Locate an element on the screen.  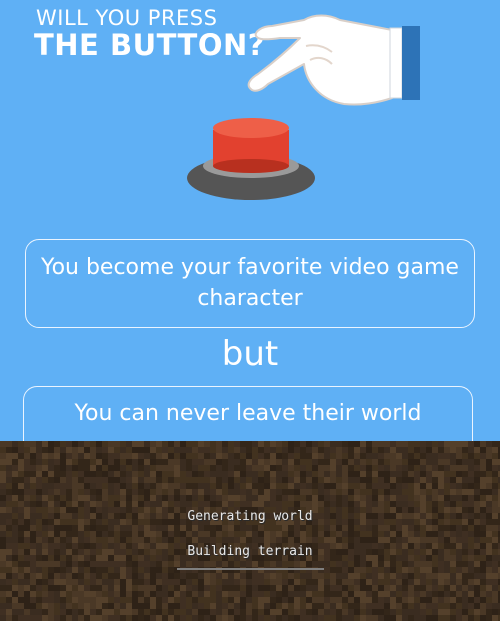
loading-task-text: Building terrain is located at coordinates (250, 551).